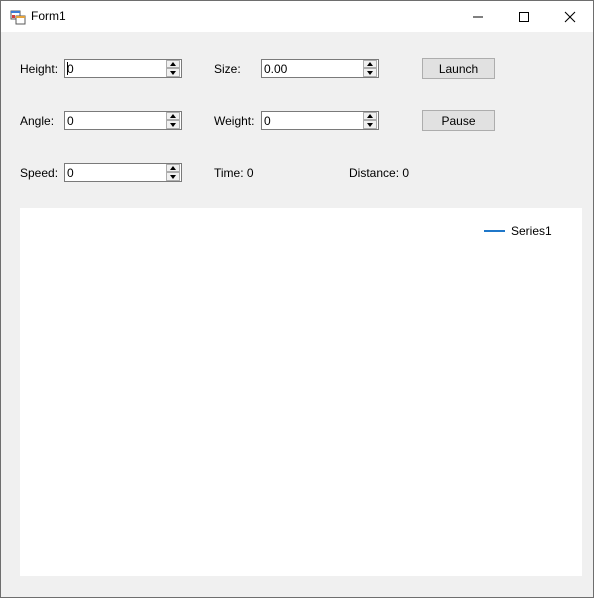 Image resolution: width=594 pixels, height=598 pixels. What do you see at coordinates (227, 69) in the screenshot?
I see `size-label: Size:` at bounding box center [227, 69].